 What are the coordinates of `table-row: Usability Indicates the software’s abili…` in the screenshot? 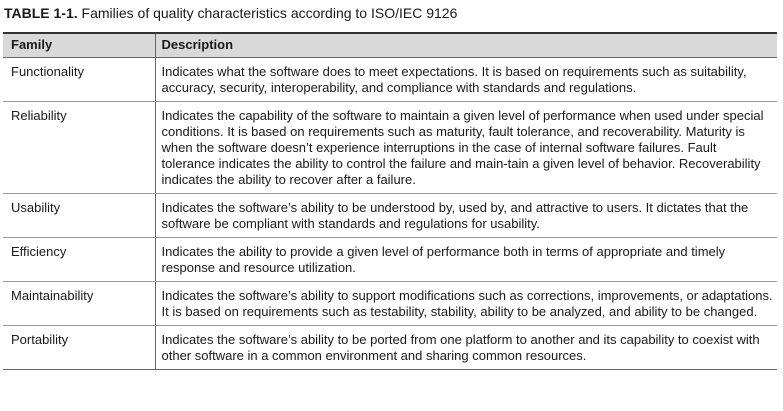 It's located at (390, 215).